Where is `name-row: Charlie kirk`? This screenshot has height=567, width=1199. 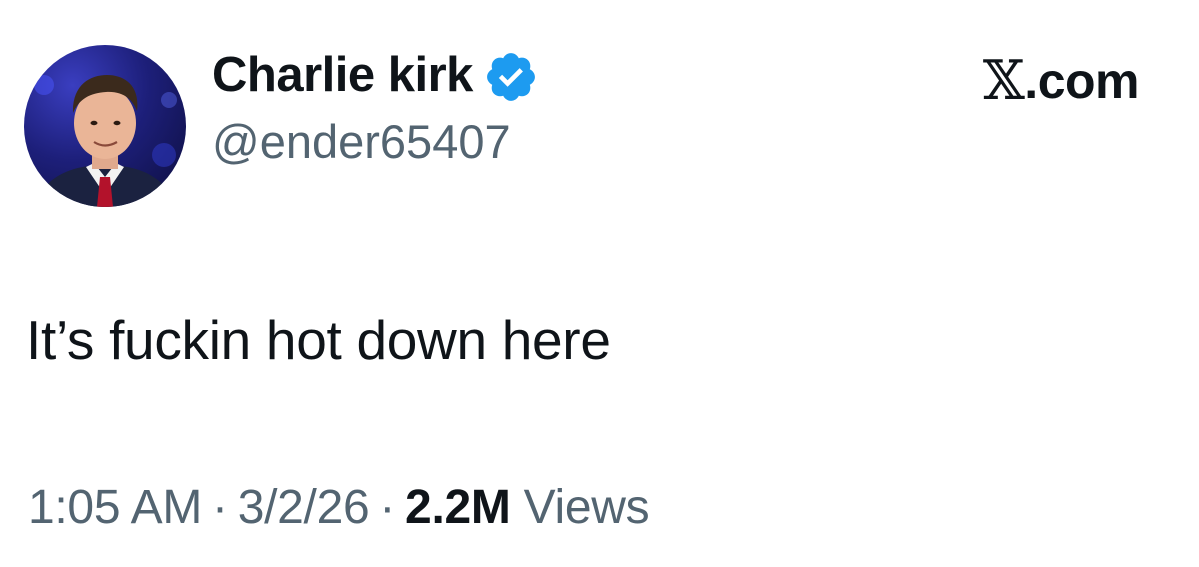 name-row: Charlie kirk is located at coordinates (375, 75).